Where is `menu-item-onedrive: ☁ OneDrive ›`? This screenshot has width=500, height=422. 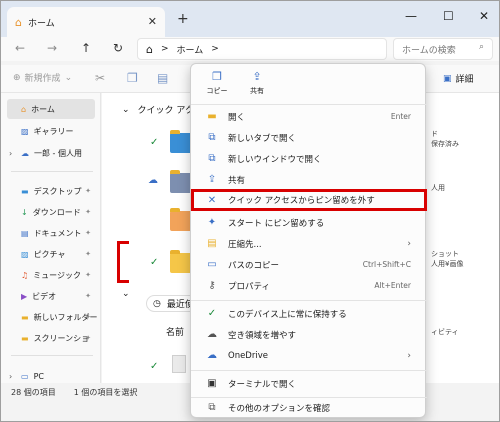
menu-item-onedrive: ☁ OneDrive › is located at coordinates (309, 355).